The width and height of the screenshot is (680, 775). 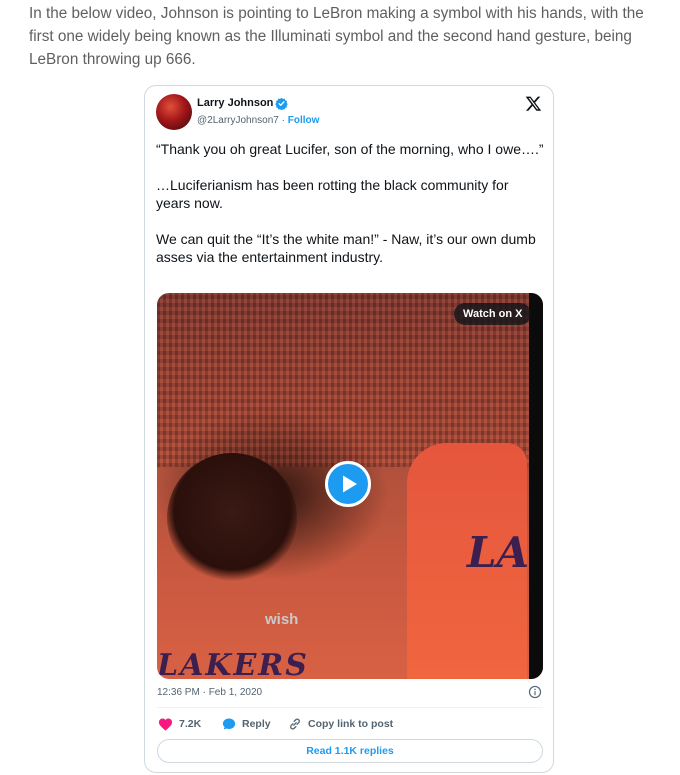 What do you see at coordinates (209, 692) in the screenshot?
I see `tweet-timestamp: 12:36 PM · Feb 1, 2020` at bounding box center [209, 692].